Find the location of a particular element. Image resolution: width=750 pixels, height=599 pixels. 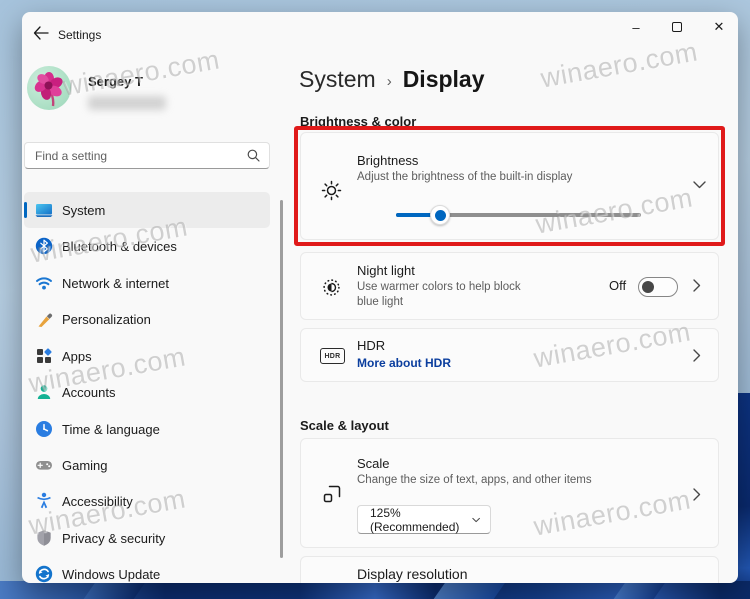

sidebar-item-time-language: Time & language is located at coordinates (147, 429).